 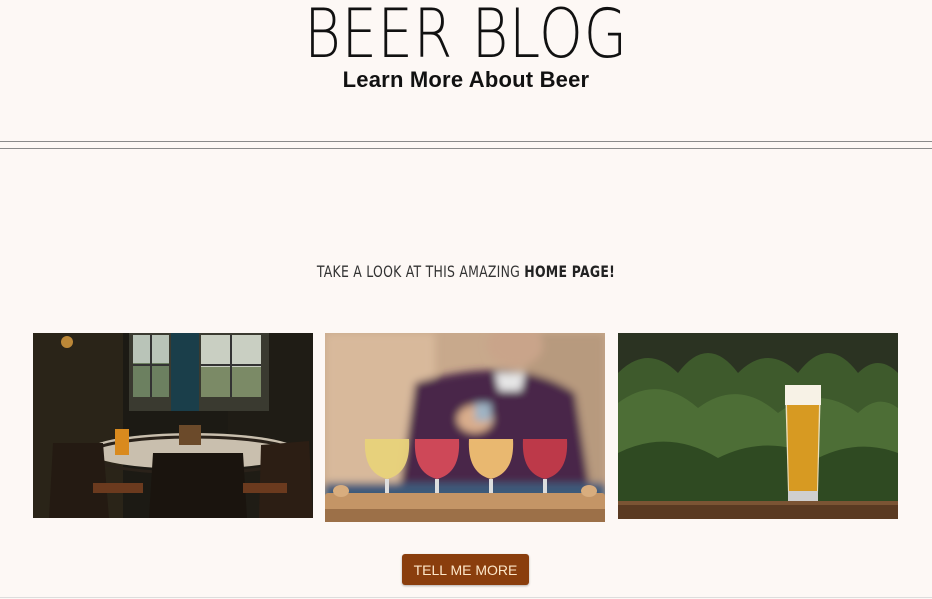 What do you see at coordinates (466, 79) in the screenshot?
I see `site-tagline: Learn More About Beer` at bounding box center [466, 79].